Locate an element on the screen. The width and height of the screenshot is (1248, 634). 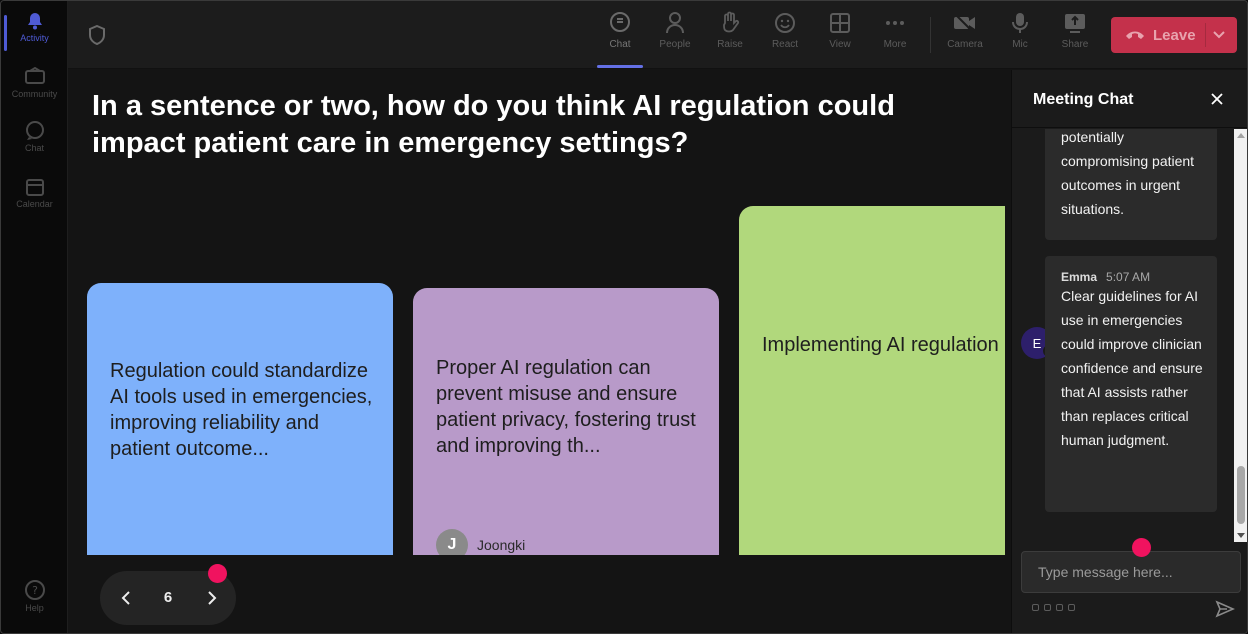
grid-icon is located at coordinates (840, 23).